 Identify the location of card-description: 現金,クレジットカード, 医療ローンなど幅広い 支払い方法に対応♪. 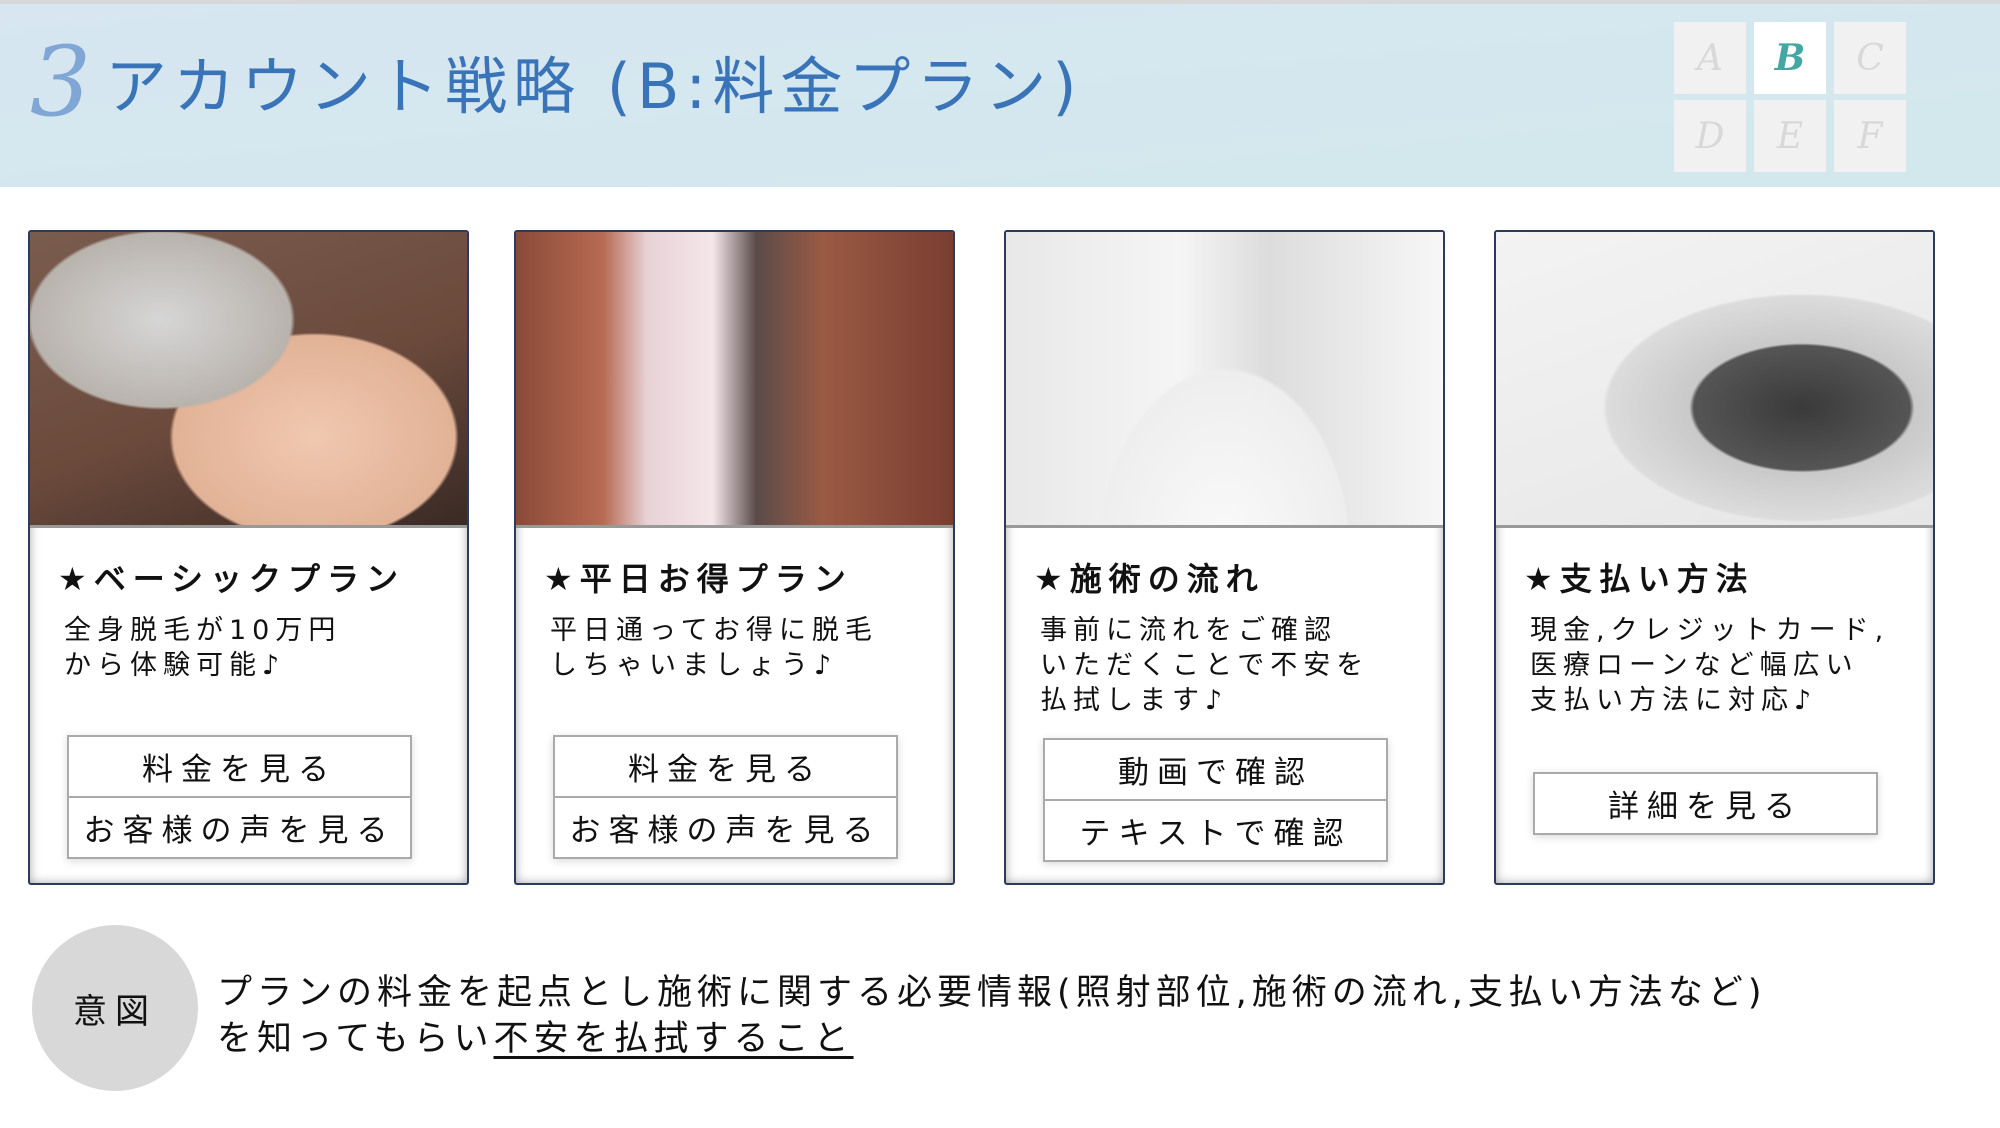
(1709, 665).